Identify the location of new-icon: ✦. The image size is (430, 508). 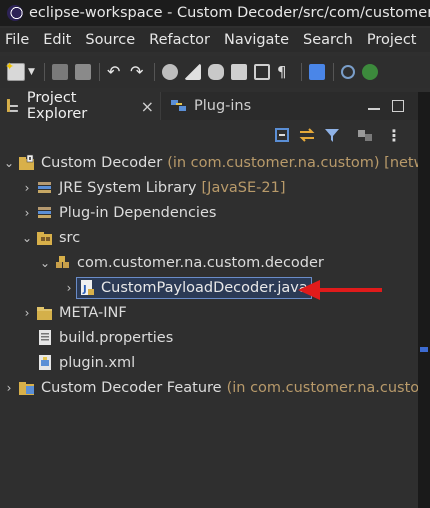
(15, 70).